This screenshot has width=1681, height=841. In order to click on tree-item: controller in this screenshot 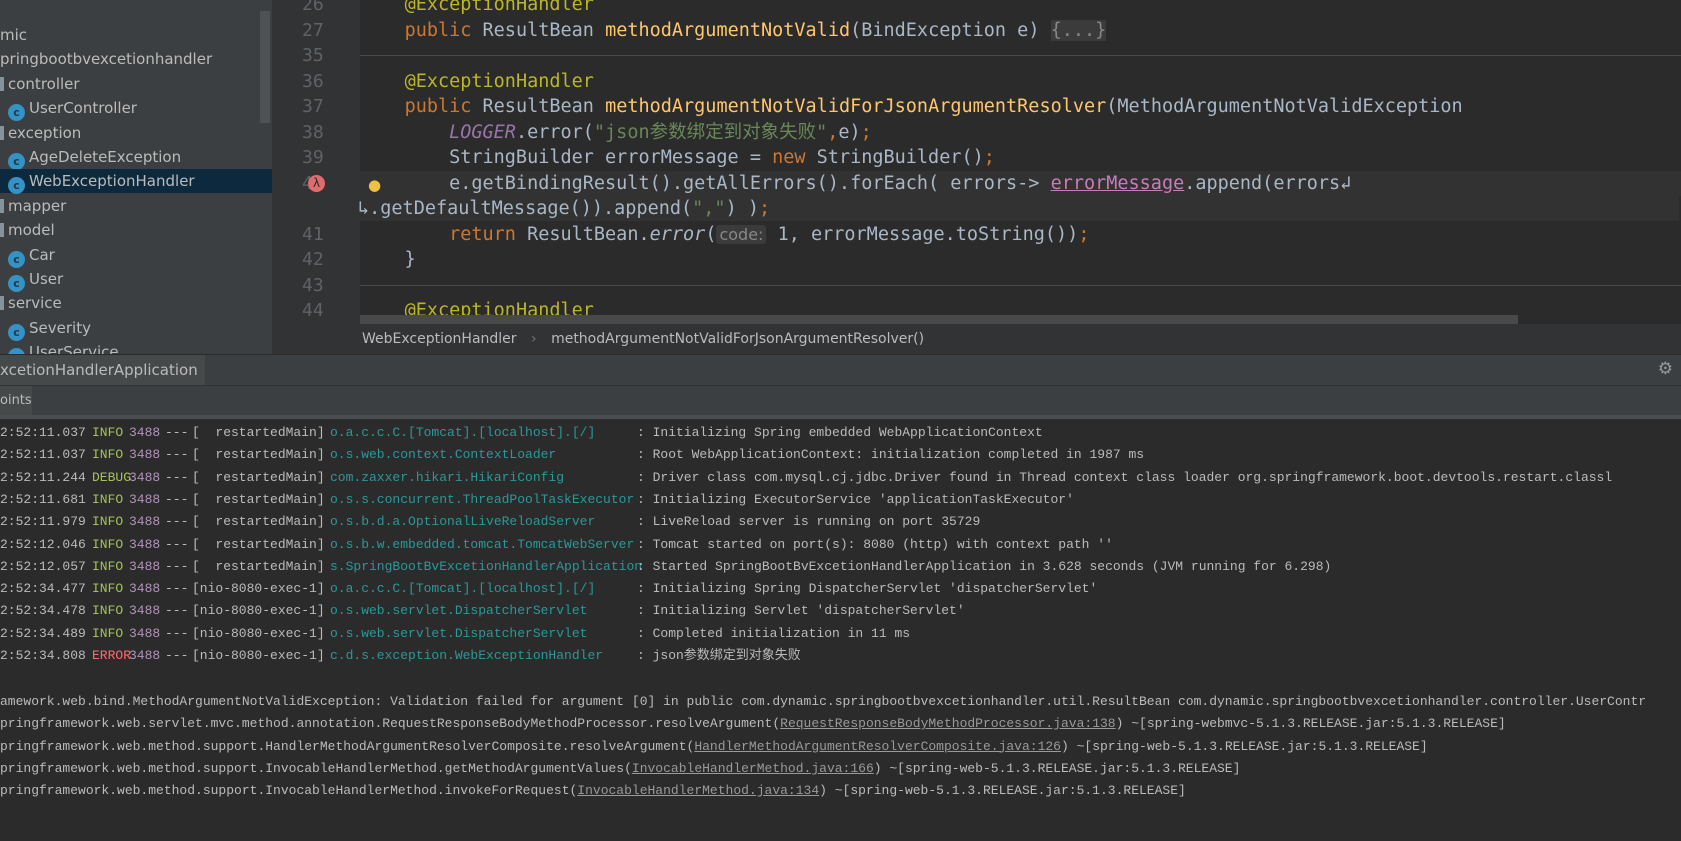, I will do `click(136, 84)`.